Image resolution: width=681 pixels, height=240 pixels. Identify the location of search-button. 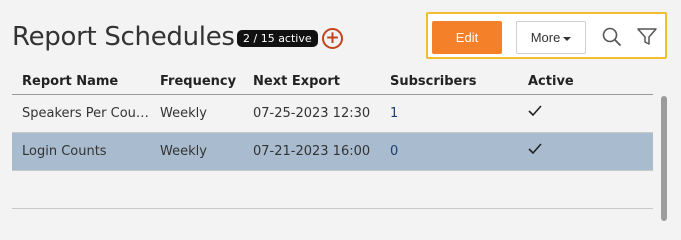
(612, 37).